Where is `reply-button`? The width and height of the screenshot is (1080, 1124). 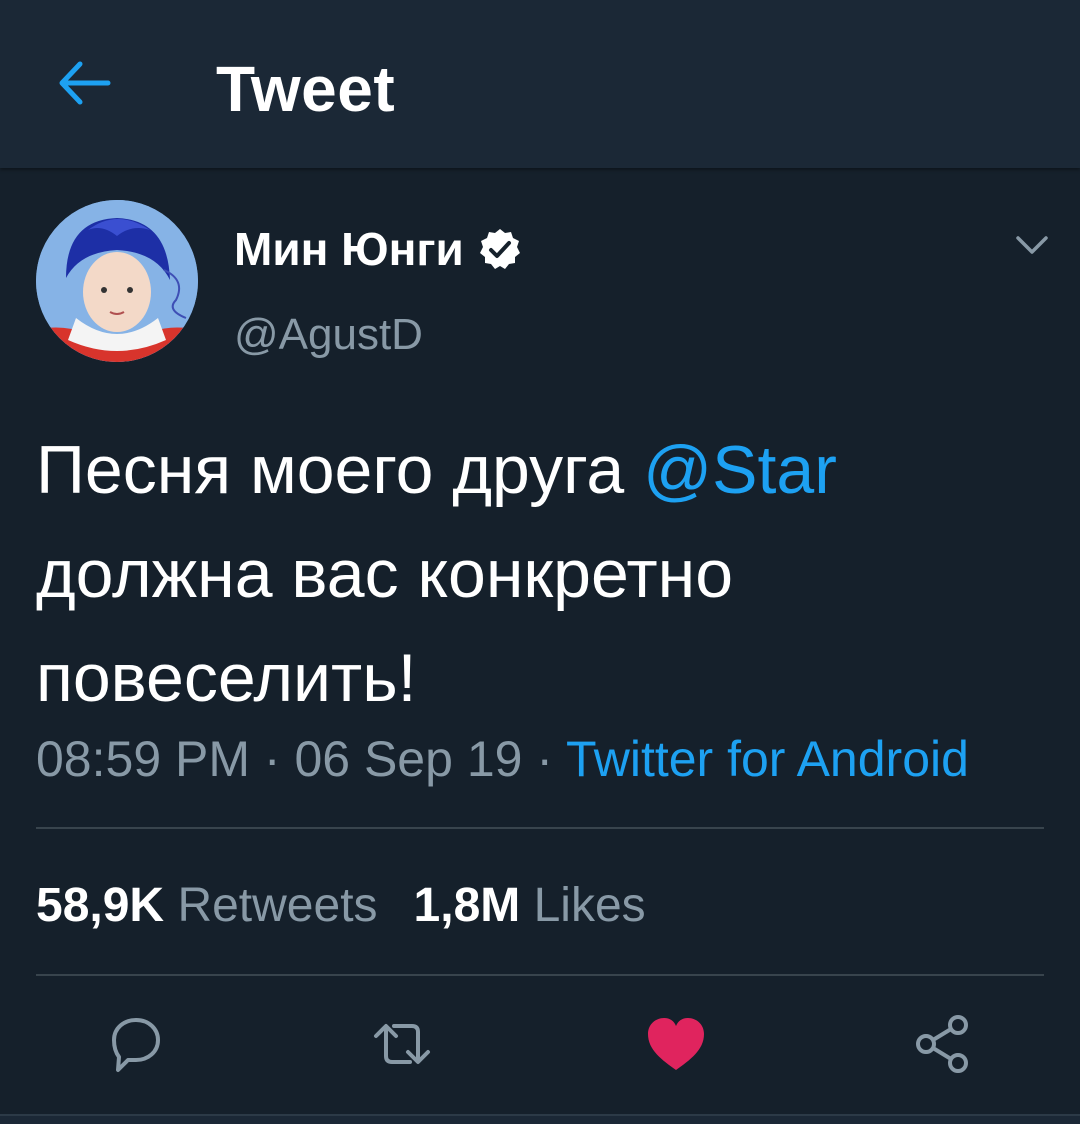 reply-button is located at coordinates (136, 1044).